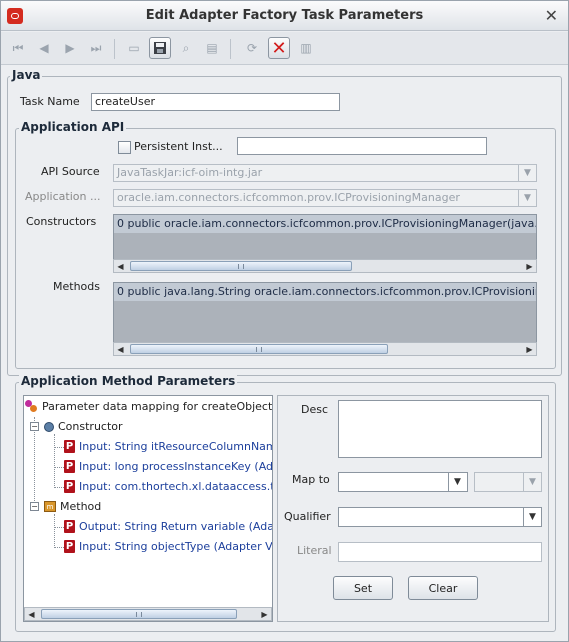 The width and height of the screenshot is (569, 642). Describe the element at coordinates (440, 517) in the screenshot. I see `qualifier-combo` at that location.